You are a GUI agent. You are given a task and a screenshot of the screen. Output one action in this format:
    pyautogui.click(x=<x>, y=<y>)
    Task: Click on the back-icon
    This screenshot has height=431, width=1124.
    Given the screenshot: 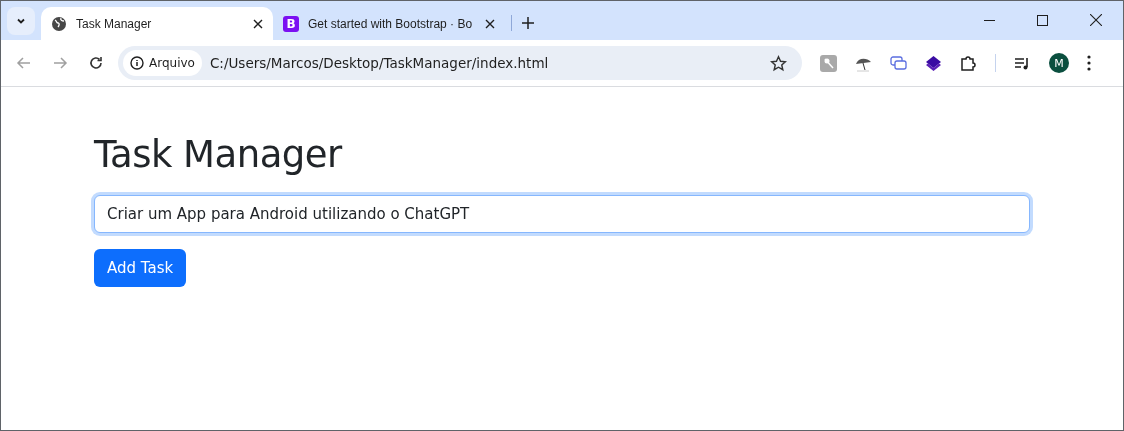 What is the action you would take?
    pyautogui.click(x=24, y=63)
    